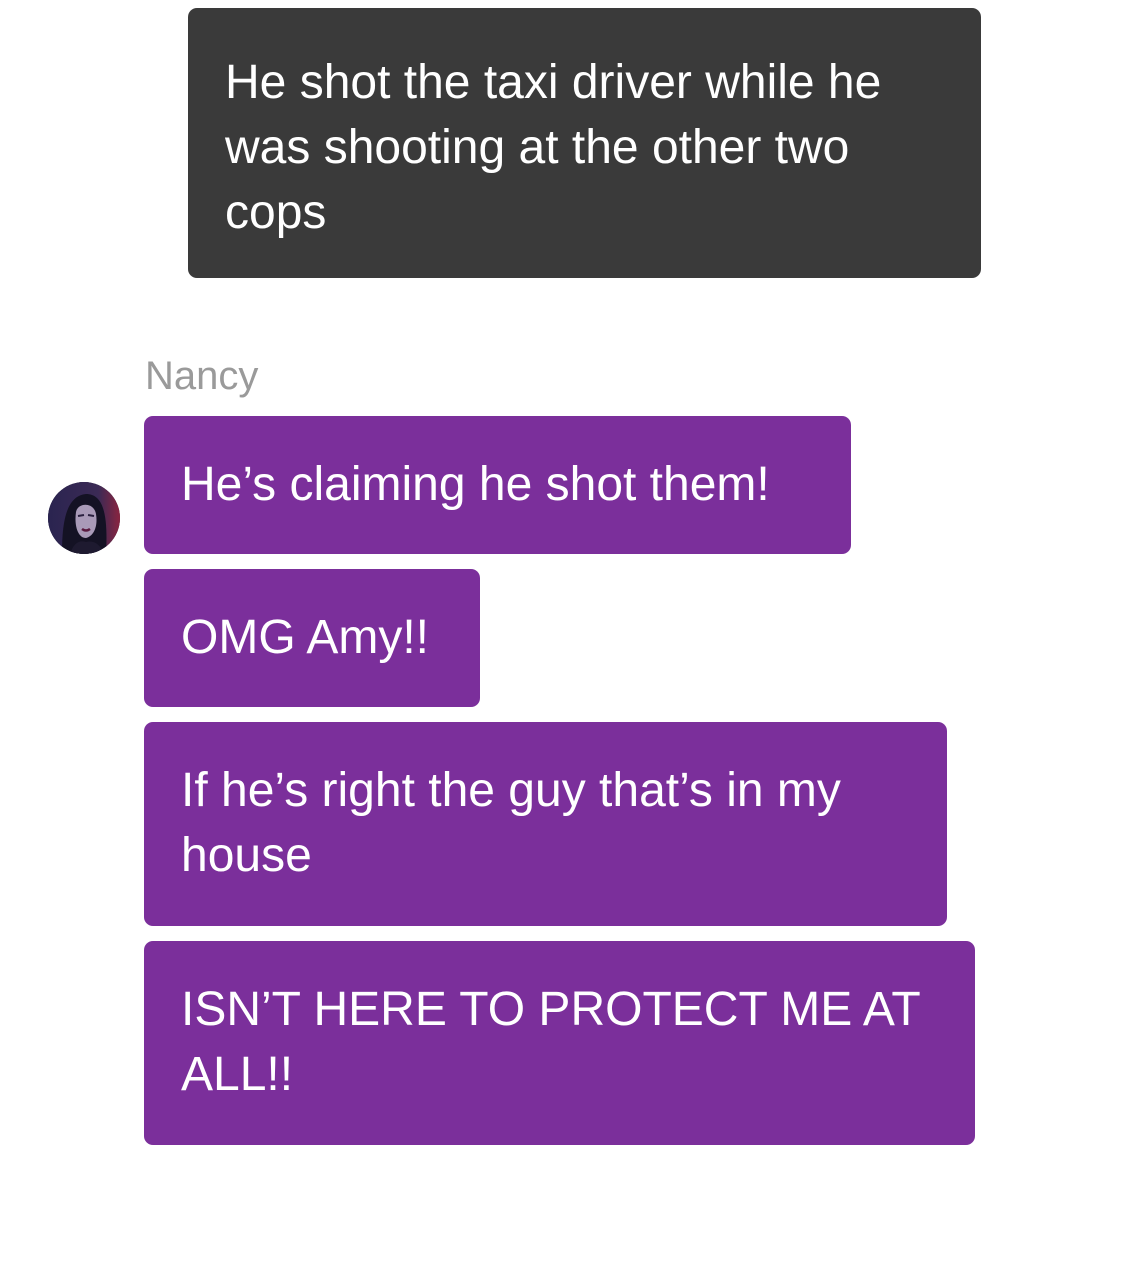 The width and height of the screenshot is (1125, 1268). What do you see at coordinates (312, 638) in the screenshot?
I see `message-bubble: OMG Amy!!` at bounding box center [312, 638].